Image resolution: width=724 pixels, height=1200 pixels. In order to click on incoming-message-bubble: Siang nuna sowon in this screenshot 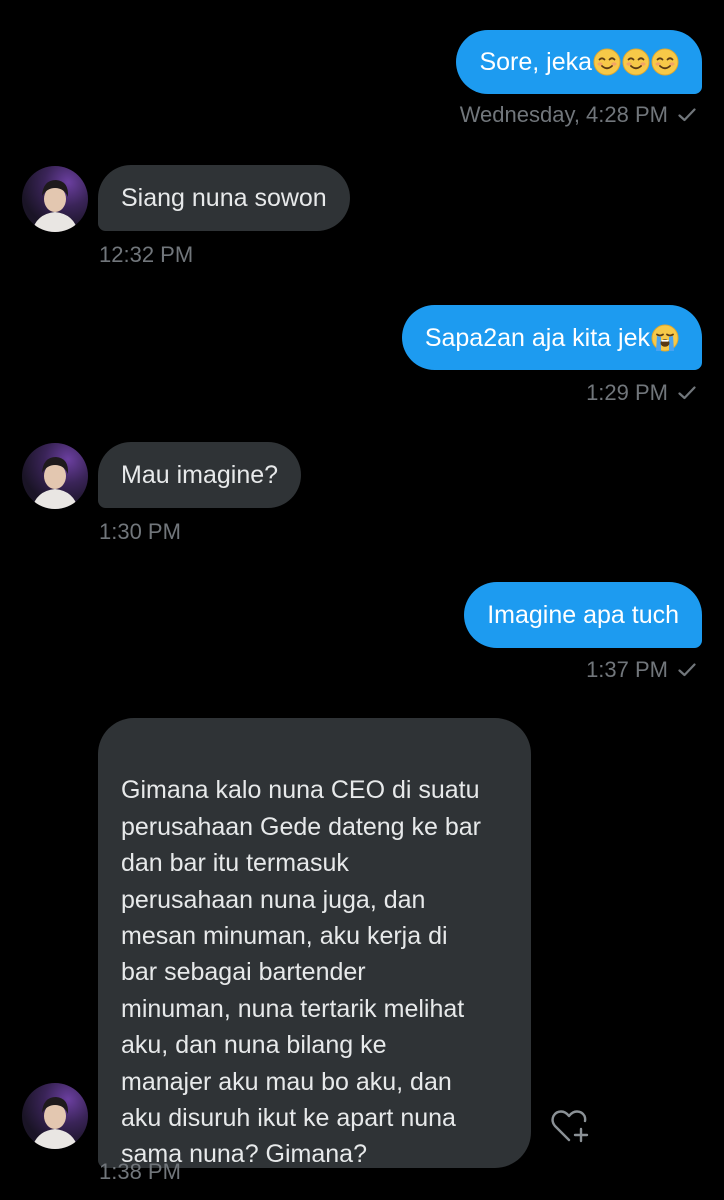, I will do `click(224, 198)`.